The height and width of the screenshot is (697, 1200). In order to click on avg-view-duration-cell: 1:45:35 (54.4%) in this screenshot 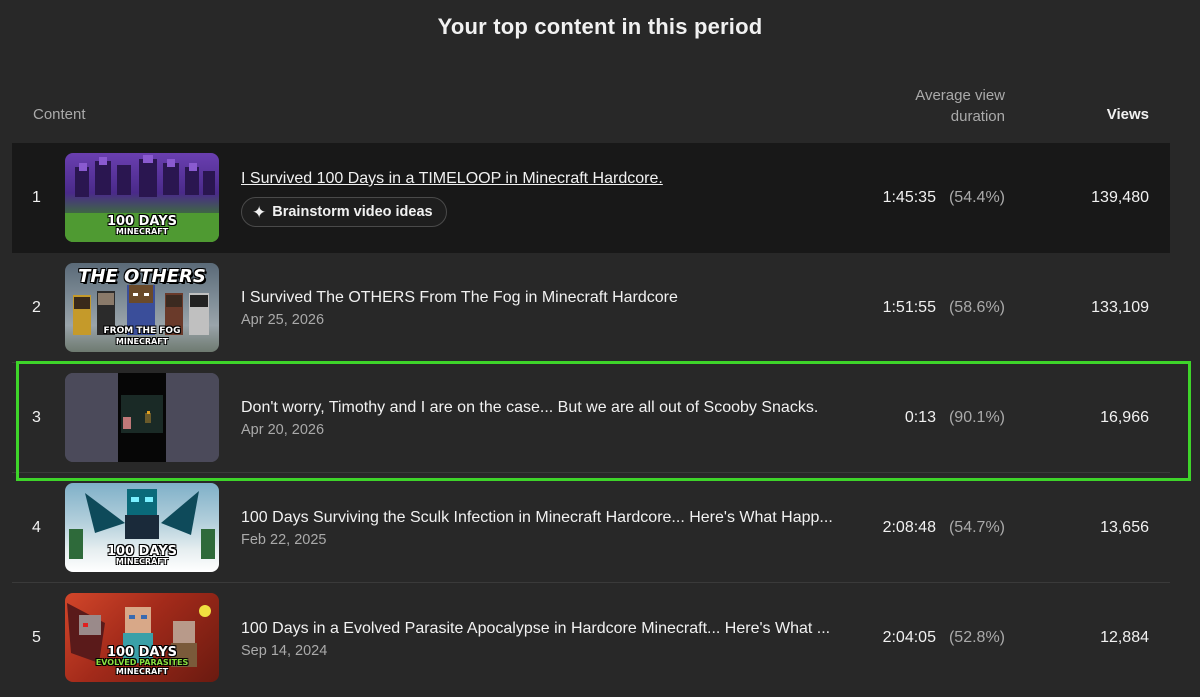, I will do `click(944, 197)`.